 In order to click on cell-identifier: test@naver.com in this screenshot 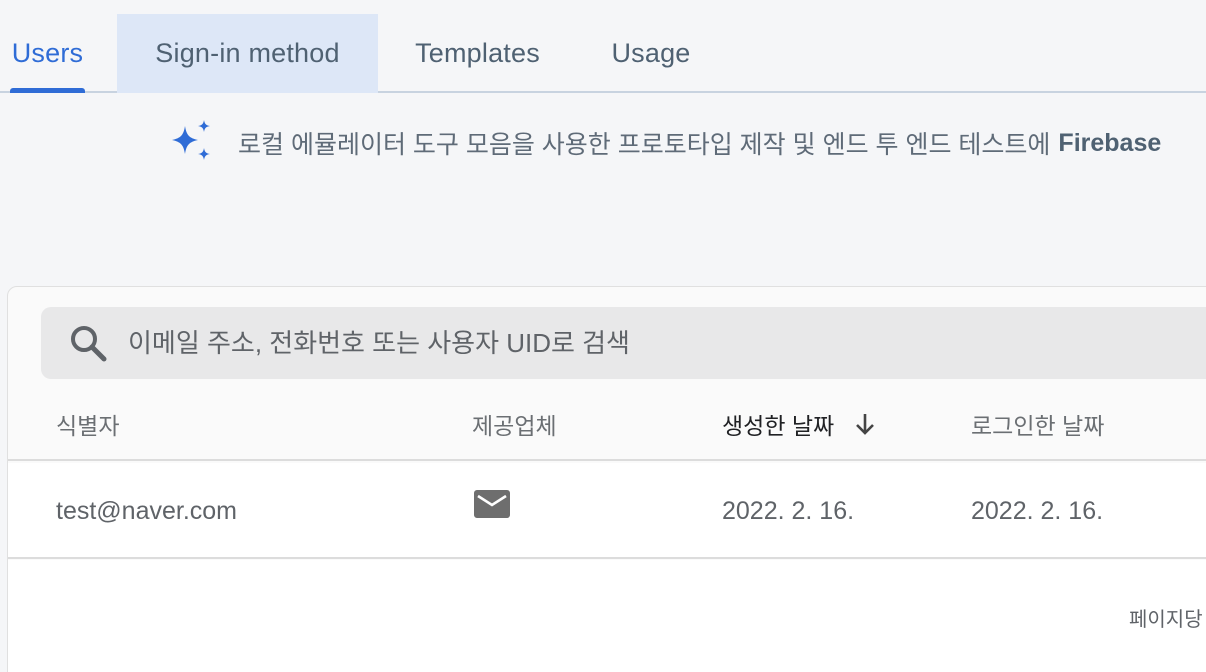, I will do `click(146, 511)`.